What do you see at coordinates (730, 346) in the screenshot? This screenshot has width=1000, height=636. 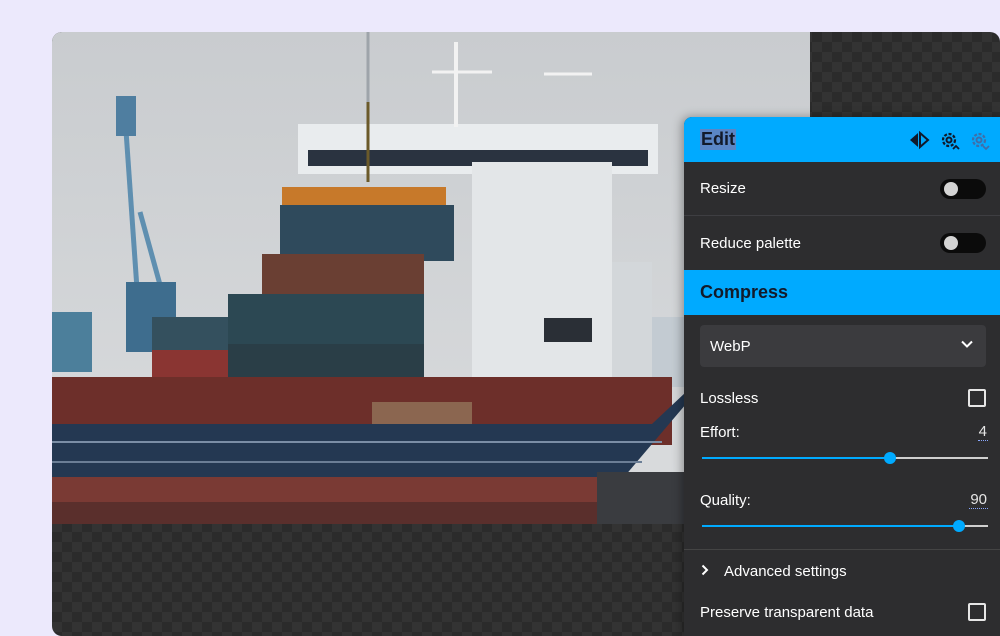 I see `format-value: WebP` at bounding box center [730, 346].